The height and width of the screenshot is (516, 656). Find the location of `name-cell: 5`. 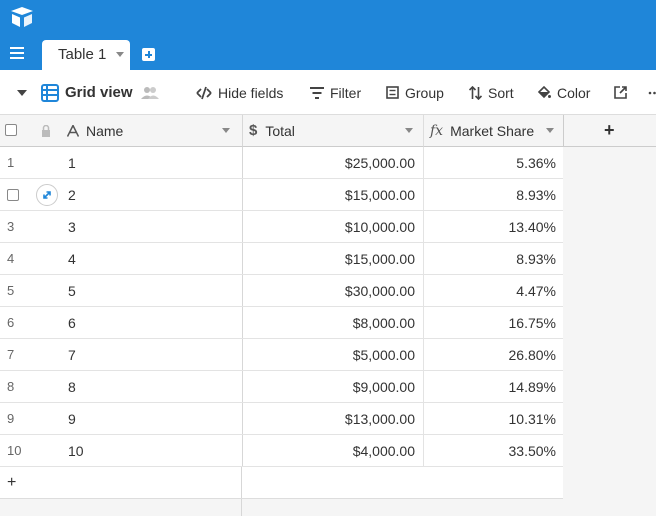

name-cell: 5 is located at coordinates (151, 290).